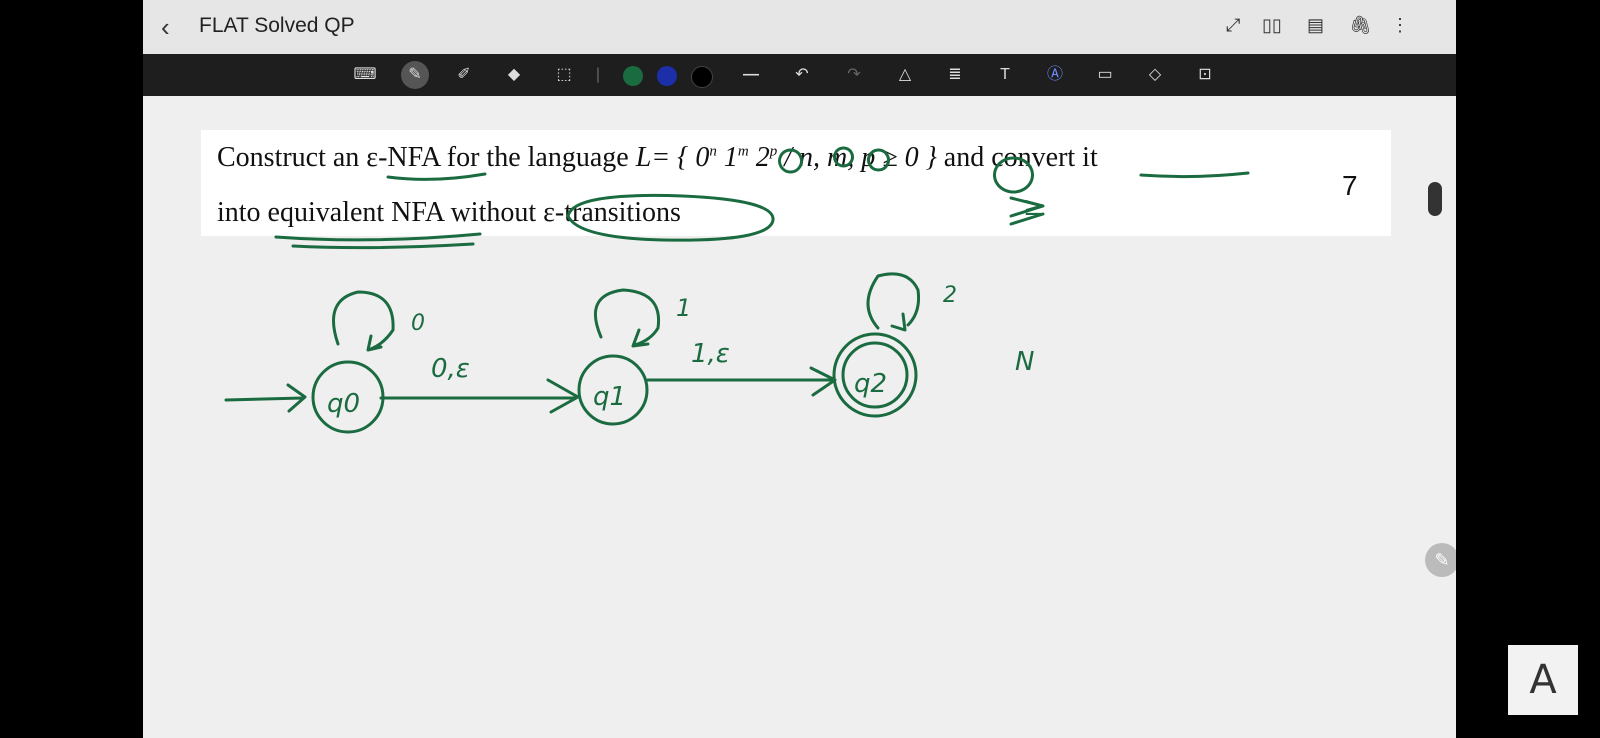  I want to click on annotation-geq: ≥, so click(1034, 207).